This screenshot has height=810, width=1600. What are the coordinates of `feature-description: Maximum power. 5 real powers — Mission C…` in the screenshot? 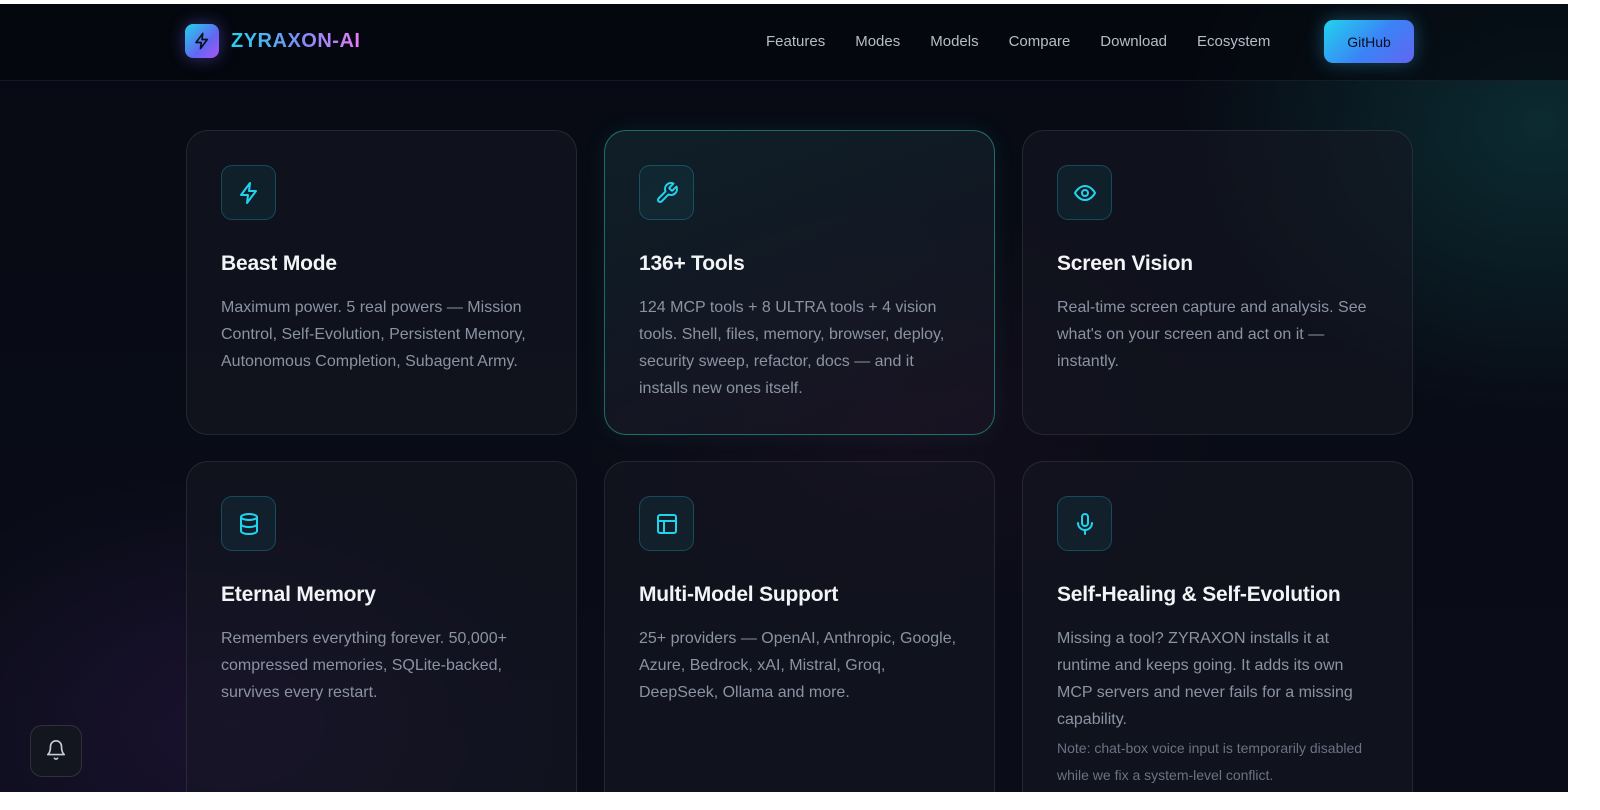 It's located at (373, 334).